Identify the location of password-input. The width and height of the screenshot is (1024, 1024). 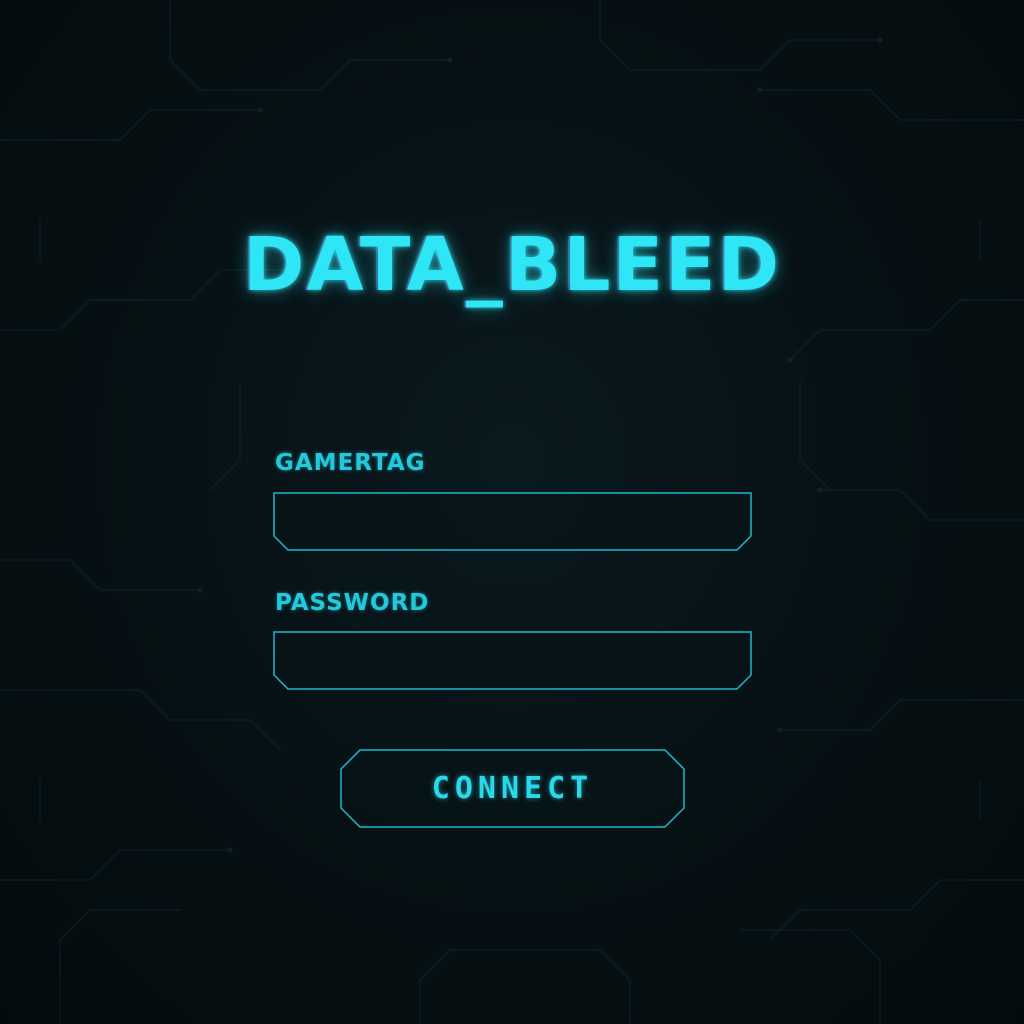
(514, 661).